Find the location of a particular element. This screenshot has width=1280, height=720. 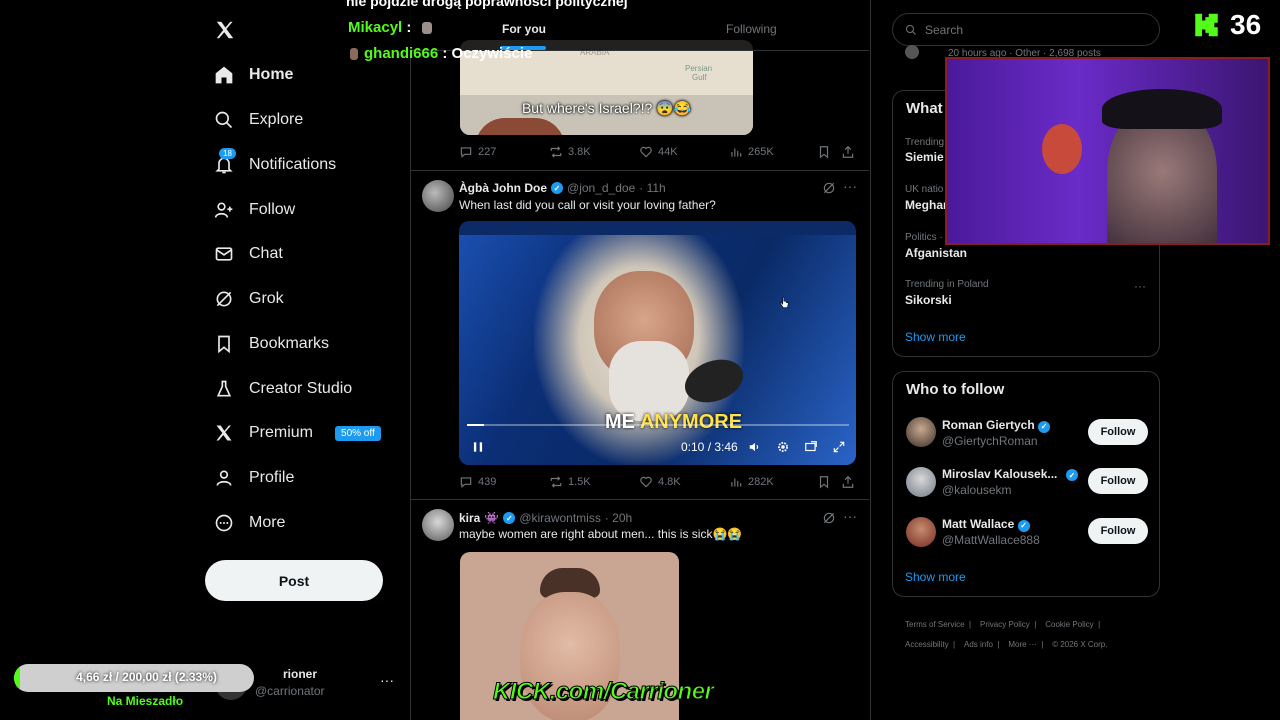

search-input: Search is located at coordinates (1026, 29).